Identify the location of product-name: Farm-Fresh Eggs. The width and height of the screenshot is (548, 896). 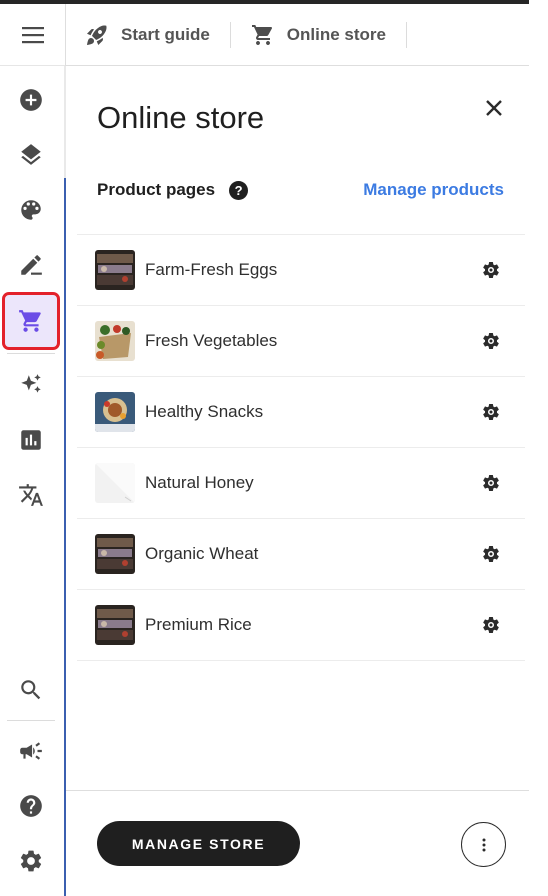
(211, 269).